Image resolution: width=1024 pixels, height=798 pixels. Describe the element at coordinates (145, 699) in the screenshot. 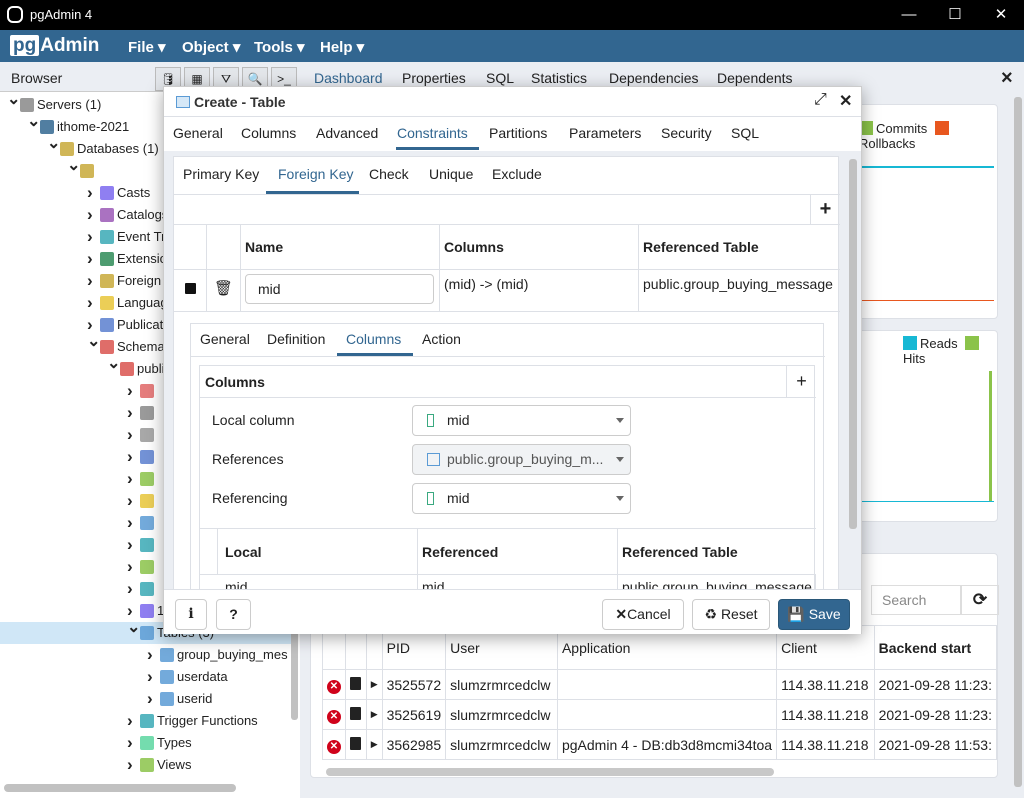

I see `tree-item: › userid` at that location.